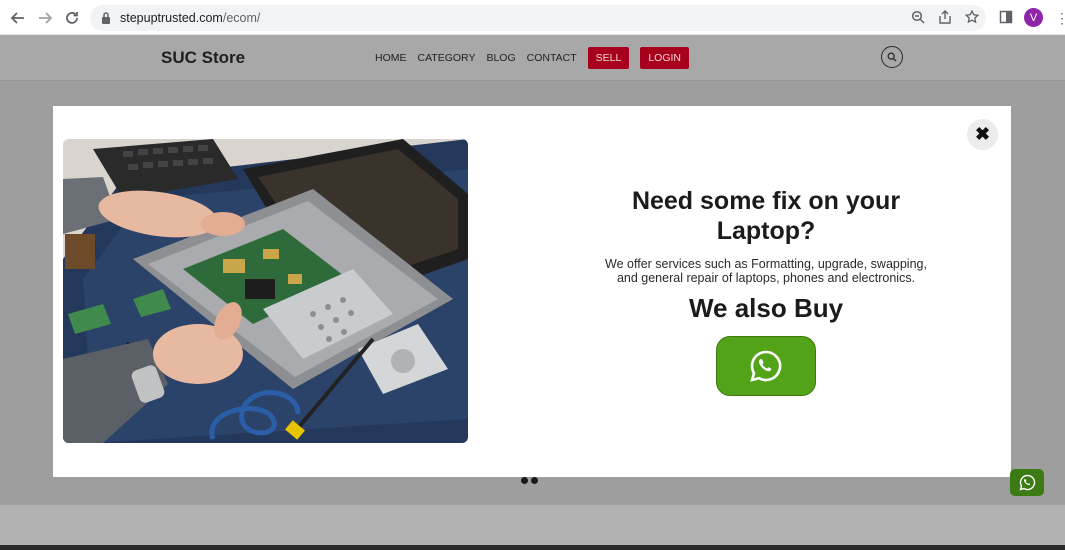 Image resolution: width=1065 pixels, height=550 pixels. What do you see at coordinates (532, 547) in the screenshot?
I see `page-bottom-strip` at bounding box center [532, 547].